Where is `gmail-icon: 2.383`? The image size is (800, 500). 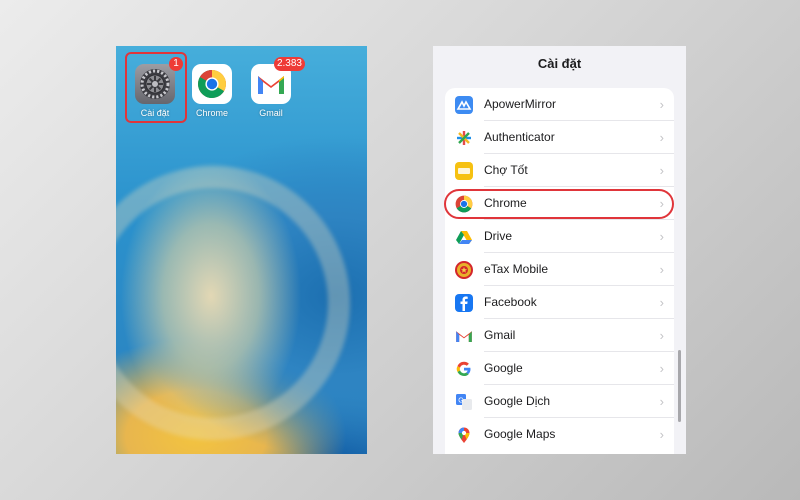
gmail-icon: 2.383 is located at coordinates (278, 80).